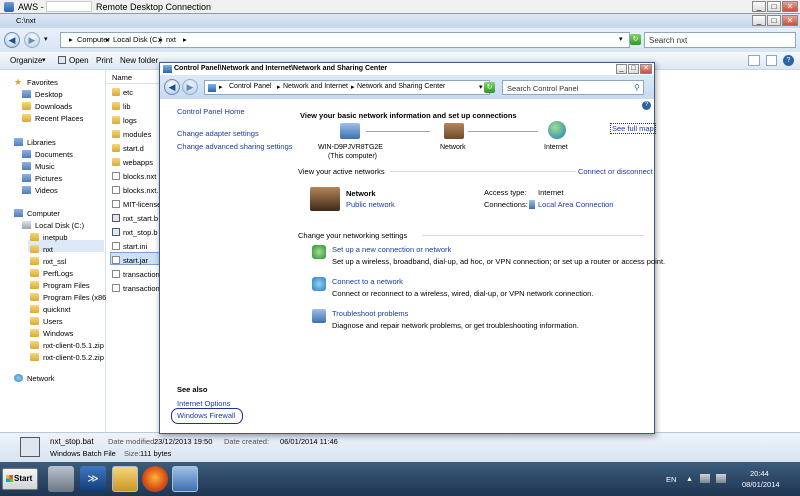 The height and width of the screenshot is (496, 800). I want to click on firefox-icon, so click(155, 479).